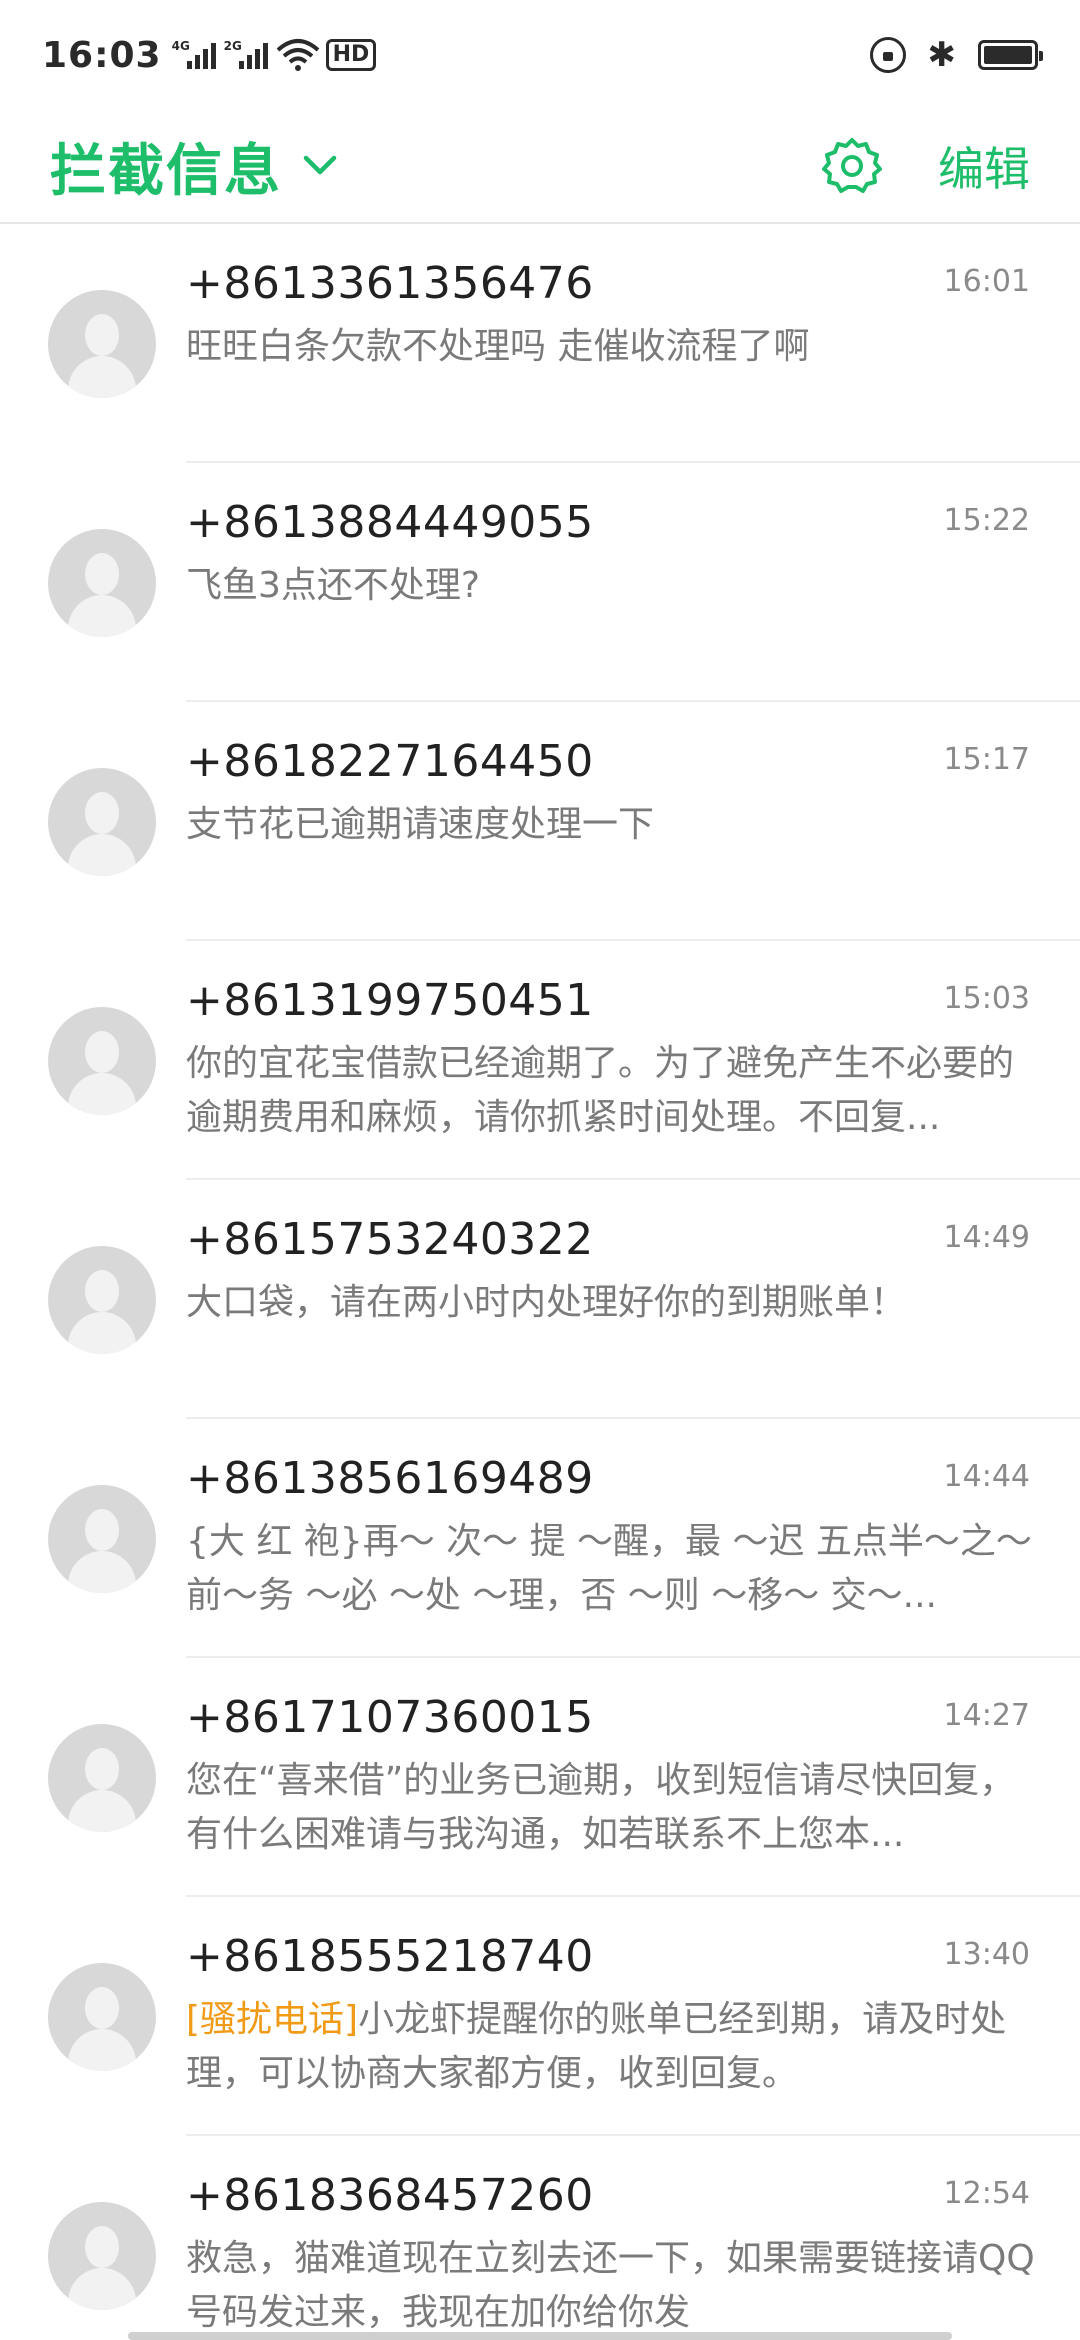  Describe the element at coordinates (166, 166) in the screenshot. I see `page-title: 拦截信息` at that location.